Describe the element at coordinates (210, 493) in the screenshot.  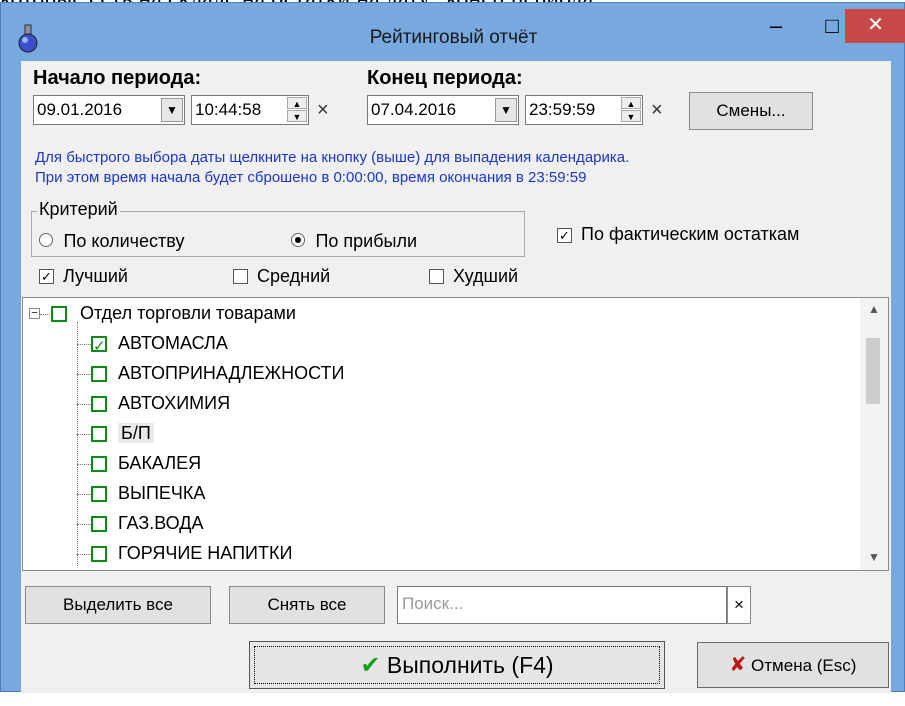
I see `tree-item: ВЫПЕЧКА` at that location.